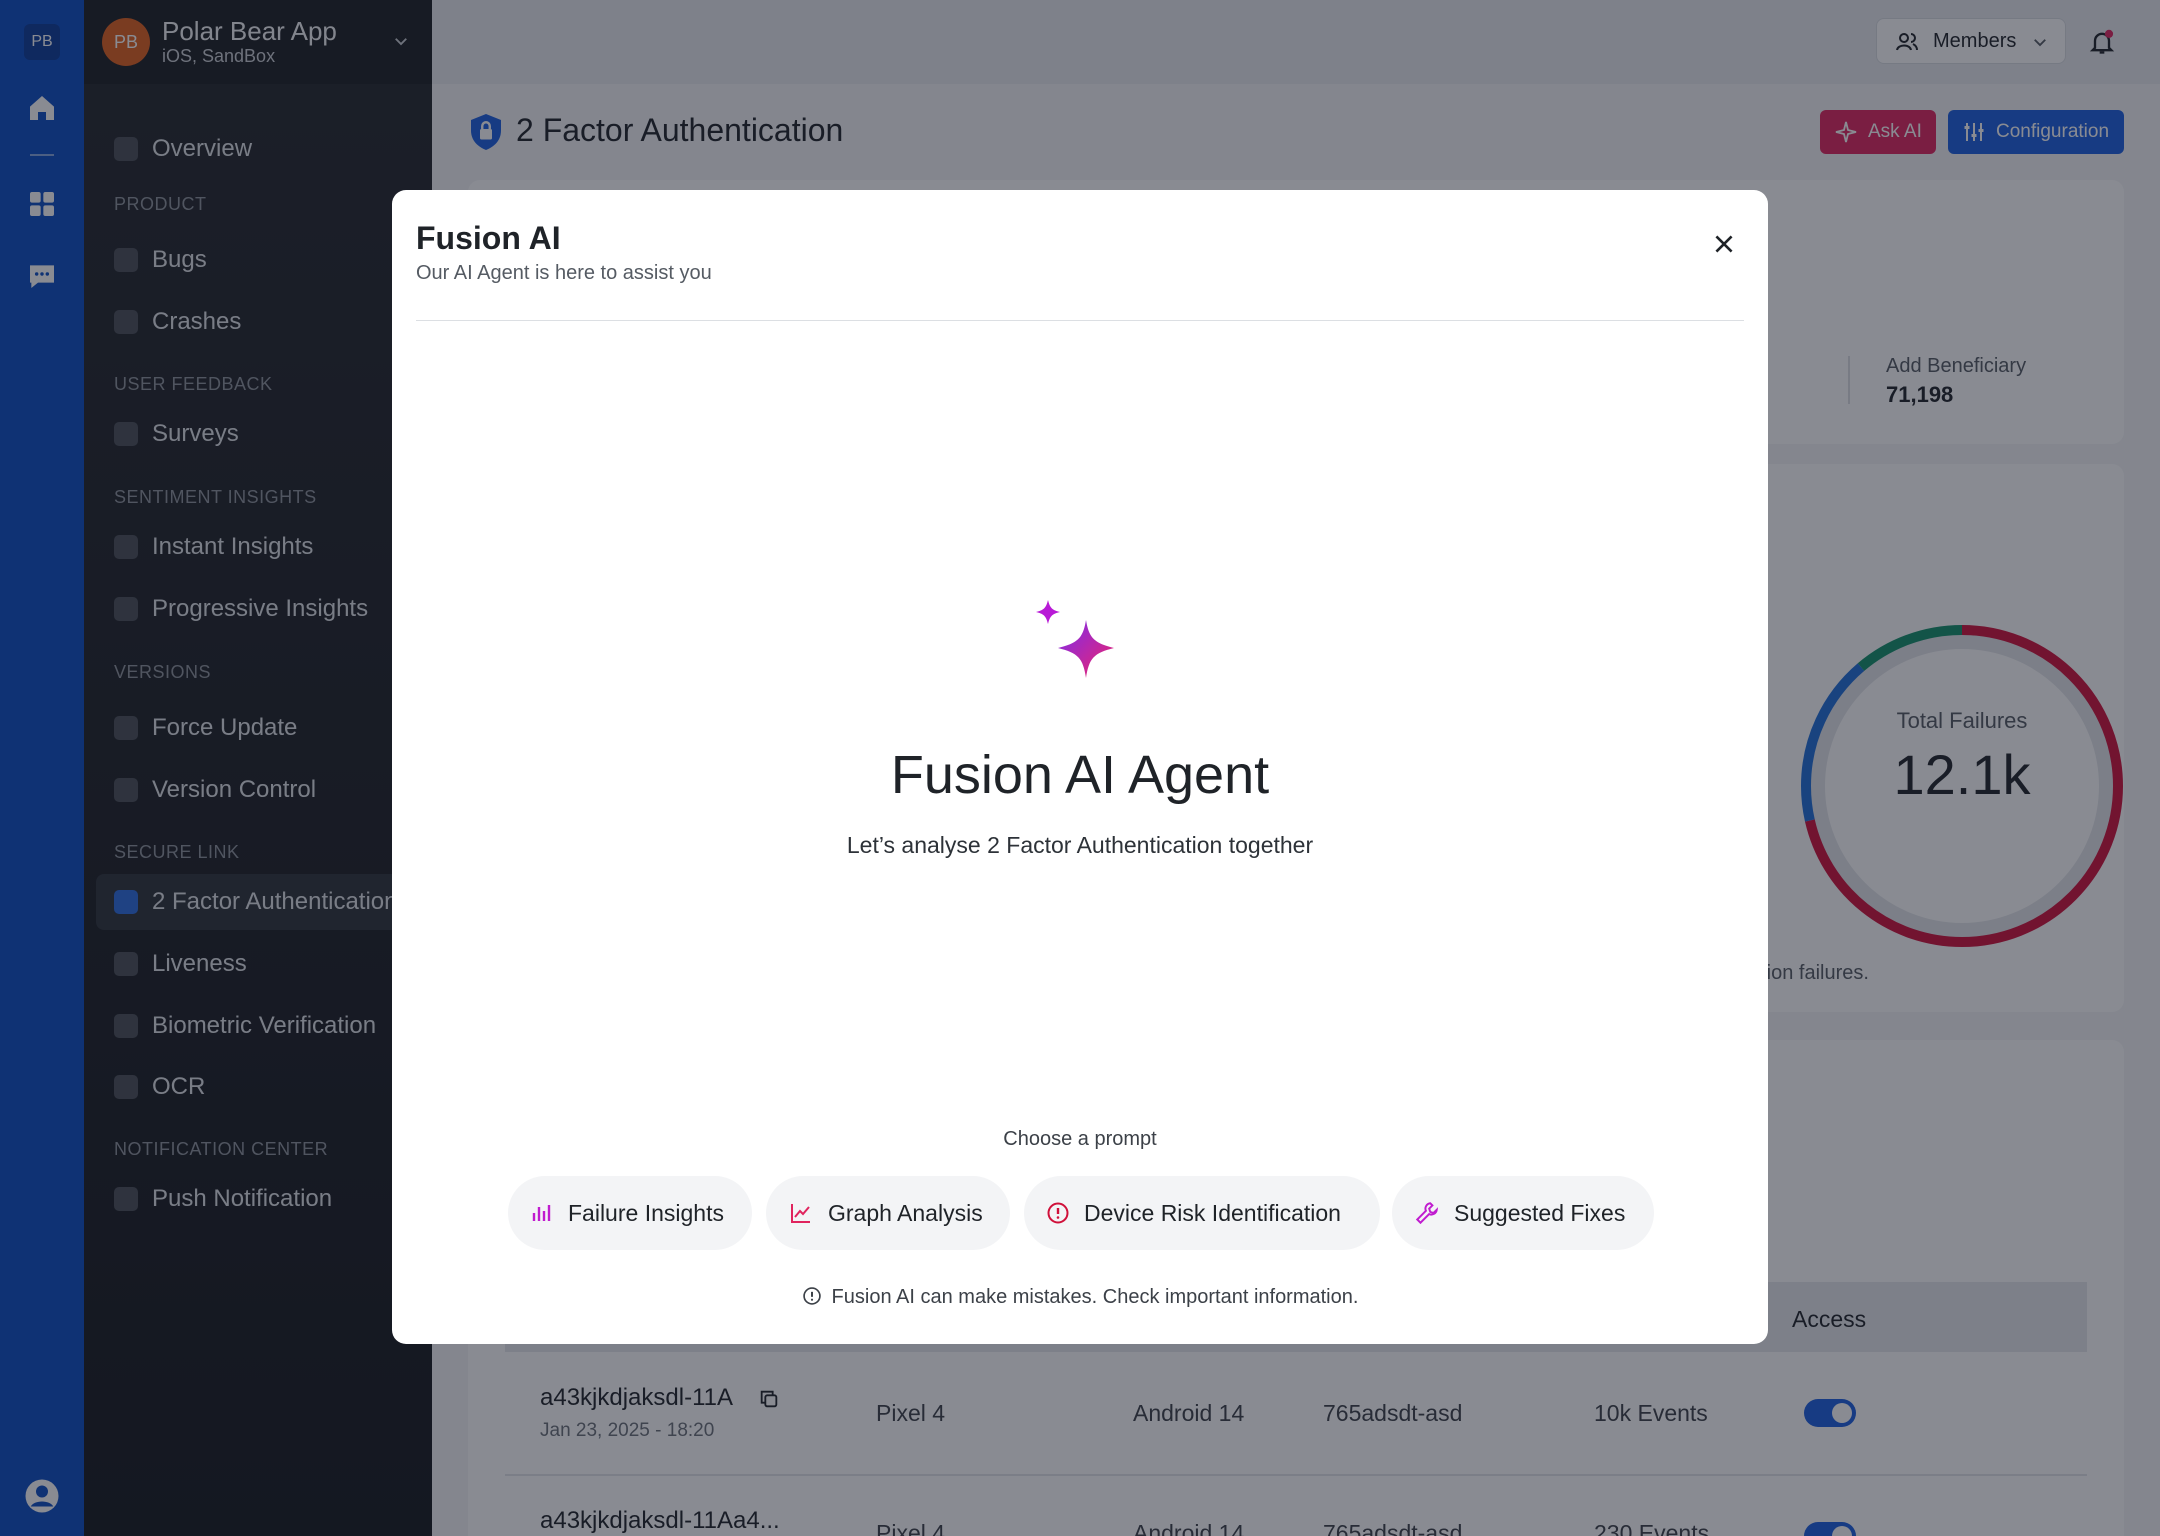 This screenshot has width=2160, height=1536. Describe the element at coordinates (541, 1213) in the screenshot. I see `bar-chart-icon` at that location.